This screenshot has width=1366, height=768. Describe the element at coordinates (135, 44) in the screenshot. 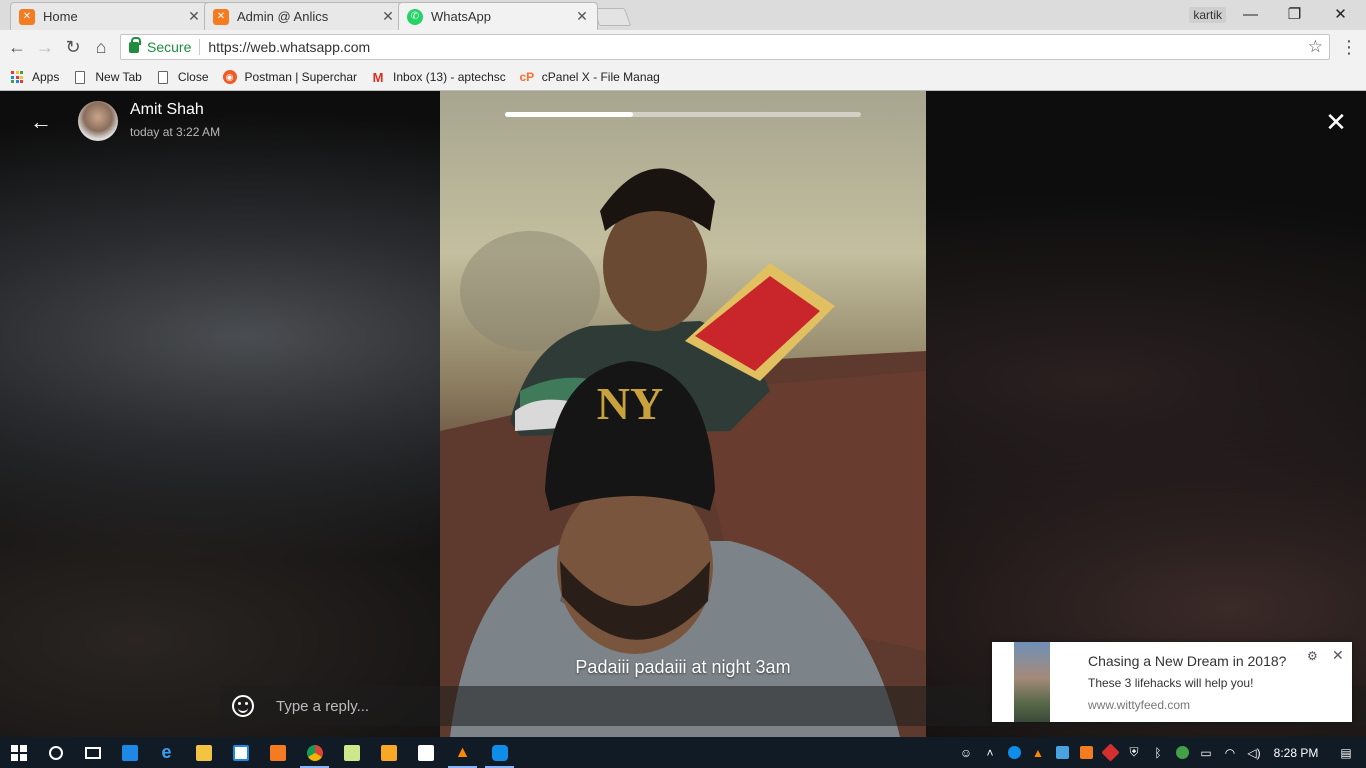

I see `lock-icon` at that location.